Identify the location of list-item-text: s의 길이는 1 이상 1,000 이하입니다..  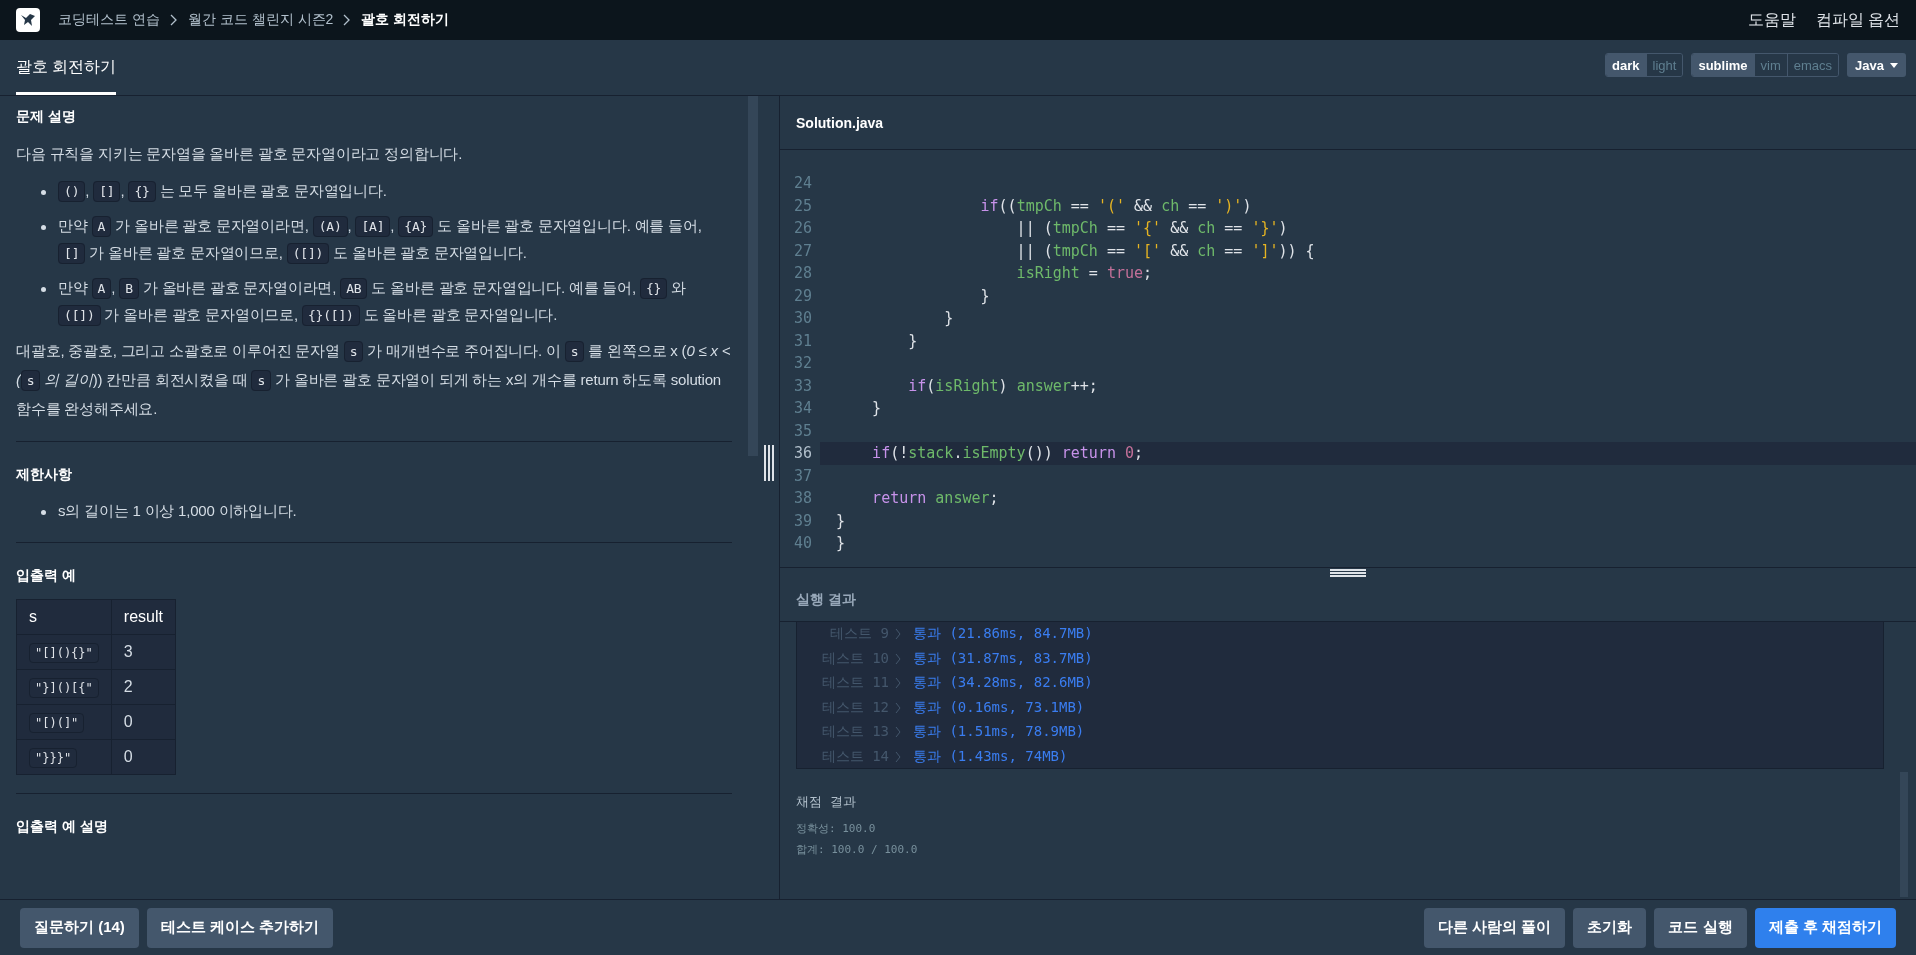
(177, 511).